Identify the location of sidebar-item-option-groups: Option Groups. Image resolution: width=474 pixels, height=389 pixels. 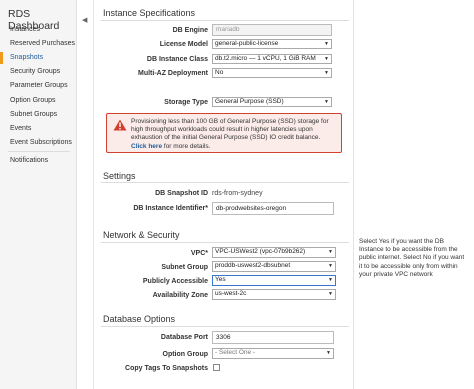
(33, 100).